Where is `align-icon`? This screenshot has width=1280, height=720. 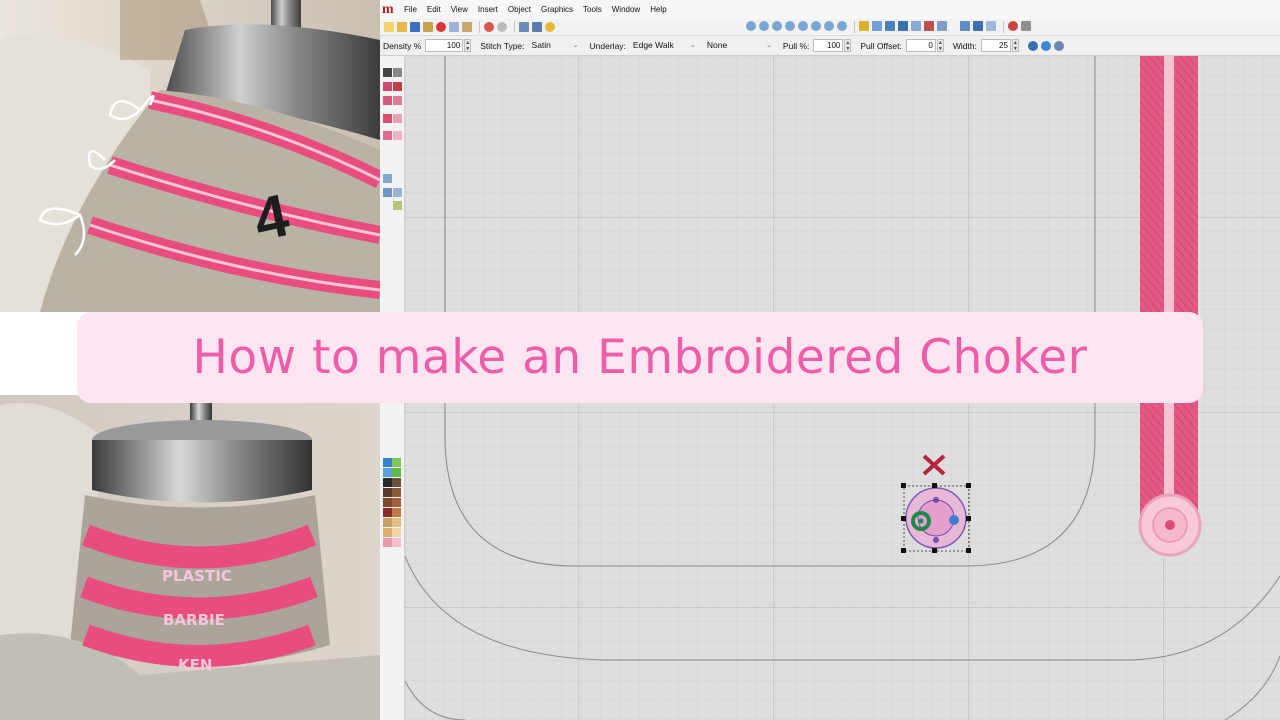 align-icon is located at coordinates (965, 26).